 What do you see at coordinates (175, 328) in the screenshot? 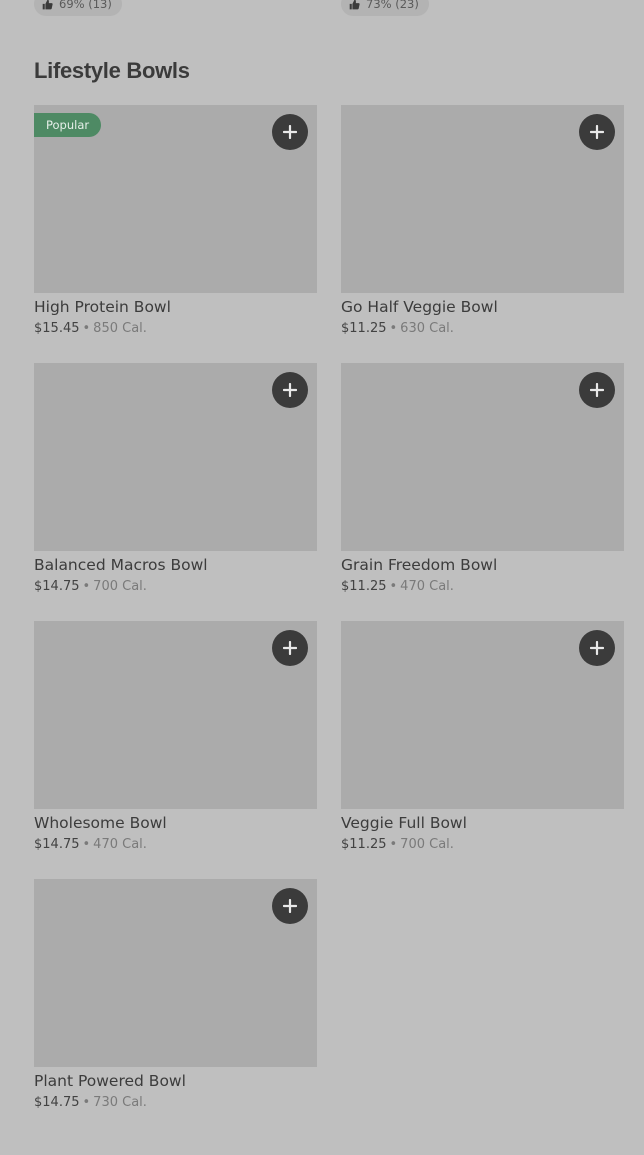
I see `menu-item-meta: $15.45 • 850 Cal.` at bounding box center [175, 328].